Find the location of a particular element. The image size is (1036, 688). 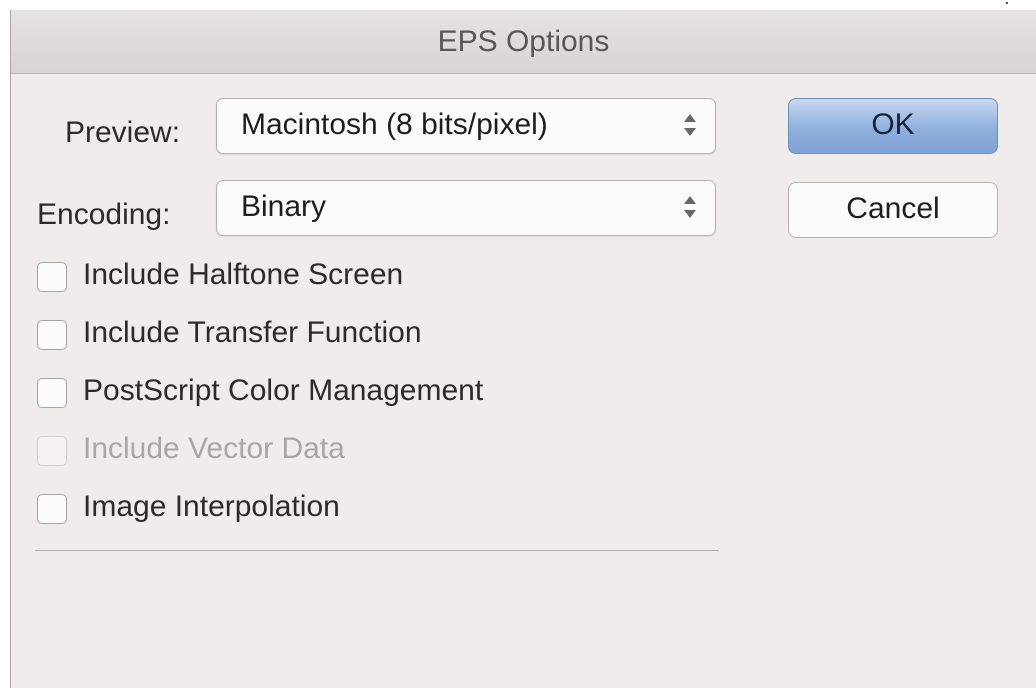

title-bar: EPS Options is located at coordinates (523, 42).